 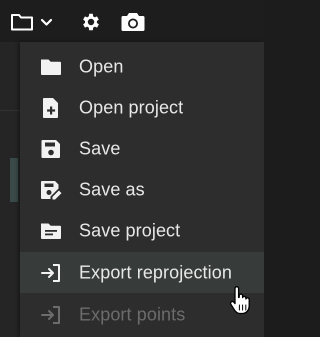 What do you see at coordinates (155, 272) in the screenshot?
I see `menu-item-label: Export reprojection` at bounding box center [155, 272].